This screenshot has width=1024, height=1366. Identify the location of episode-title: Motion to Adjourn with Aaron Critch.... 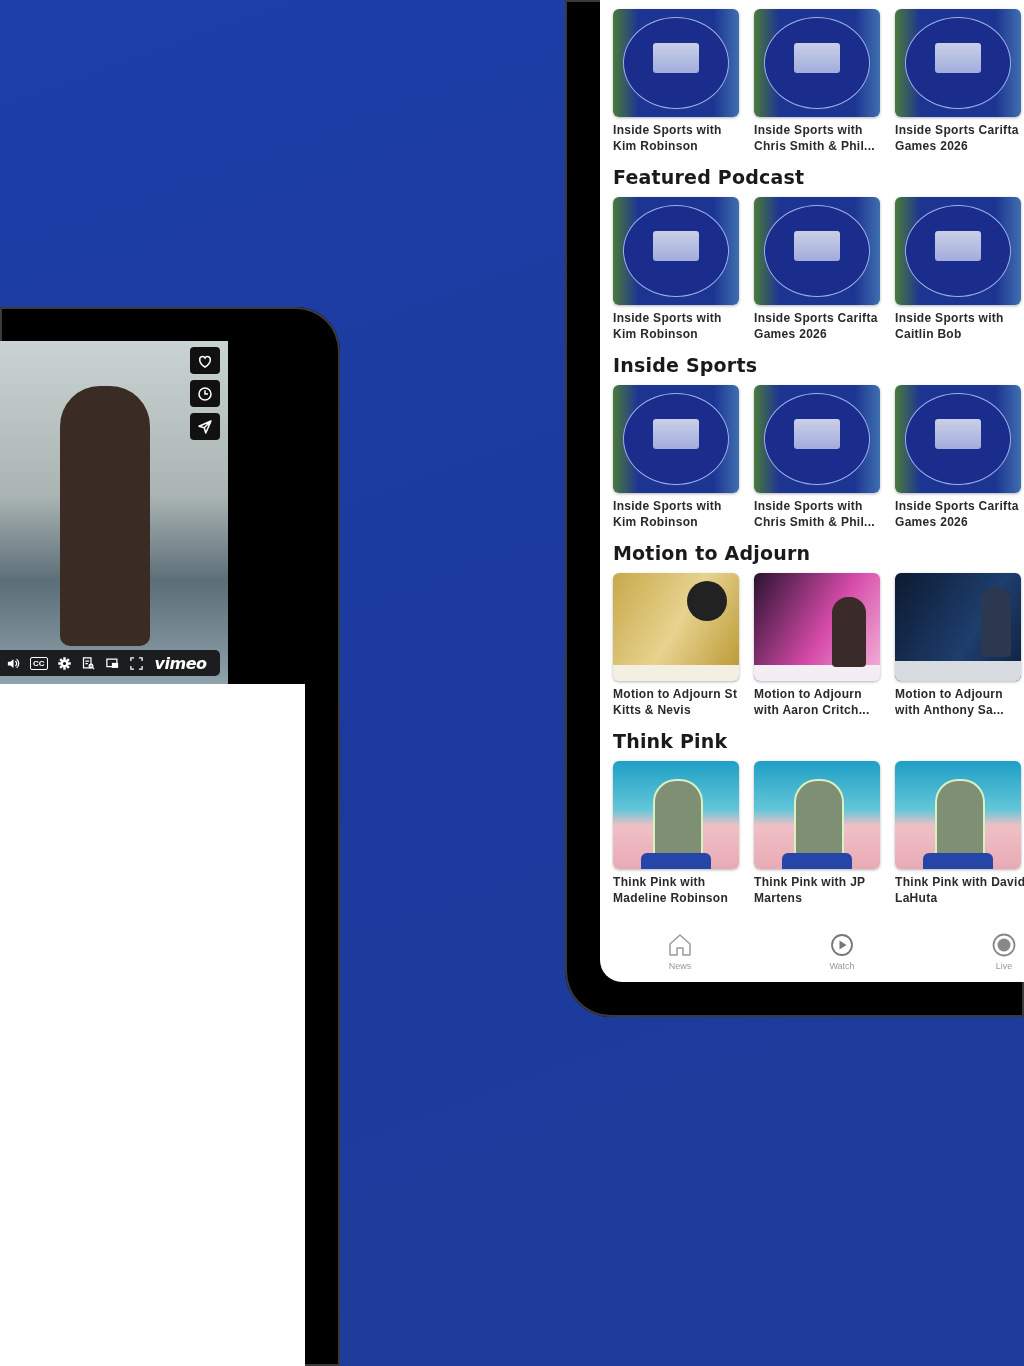
(812, 702).